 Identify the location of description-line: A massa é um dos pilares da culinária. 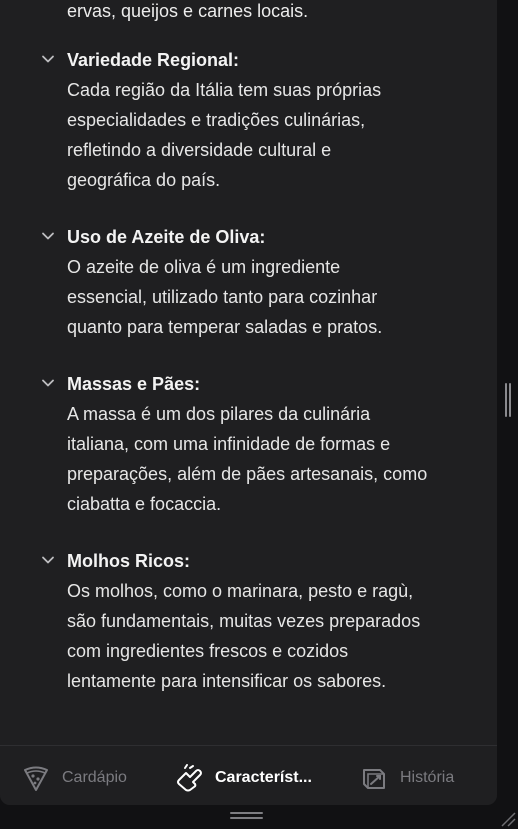
(219, 414).